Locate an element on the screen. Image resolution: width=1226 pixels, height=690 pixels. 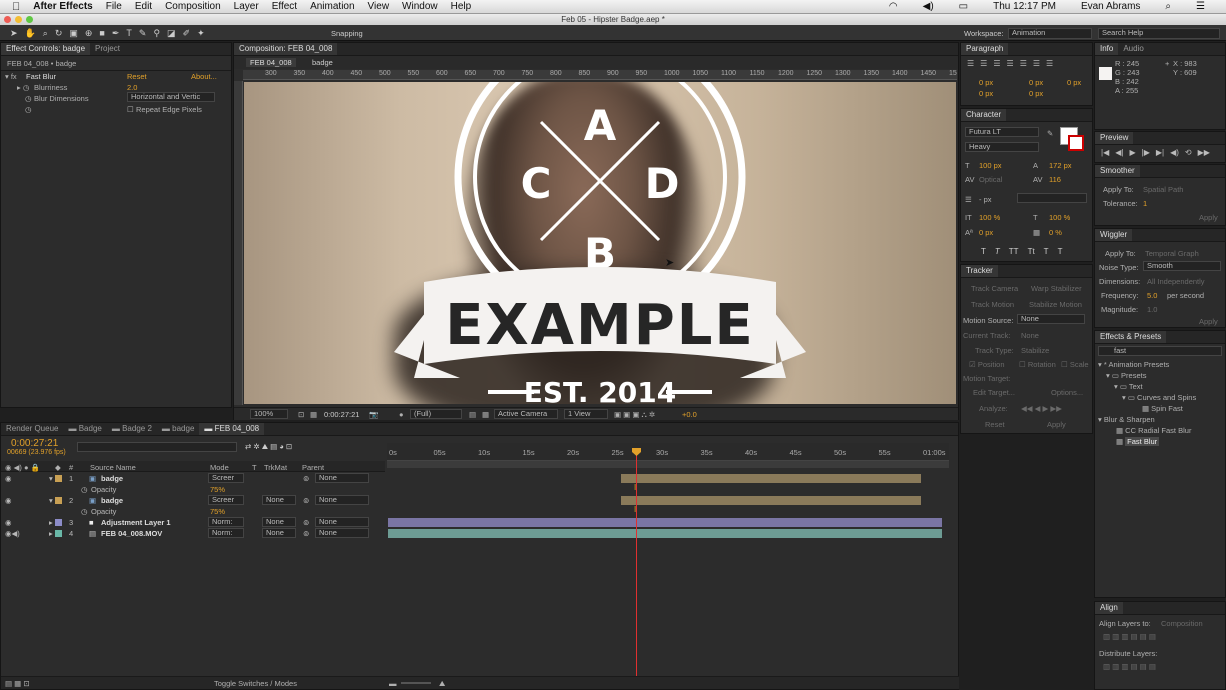
tab-effect-controls: Effect Controls: badge is located at coordinates (46, 49).